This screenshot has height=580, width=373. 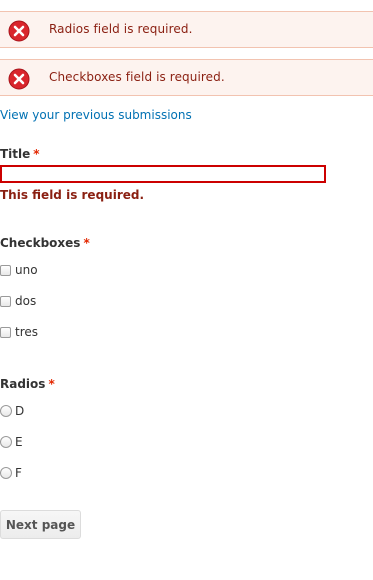 I want to click on error-message-text: Radios field is required., so click(x=121, y=29).